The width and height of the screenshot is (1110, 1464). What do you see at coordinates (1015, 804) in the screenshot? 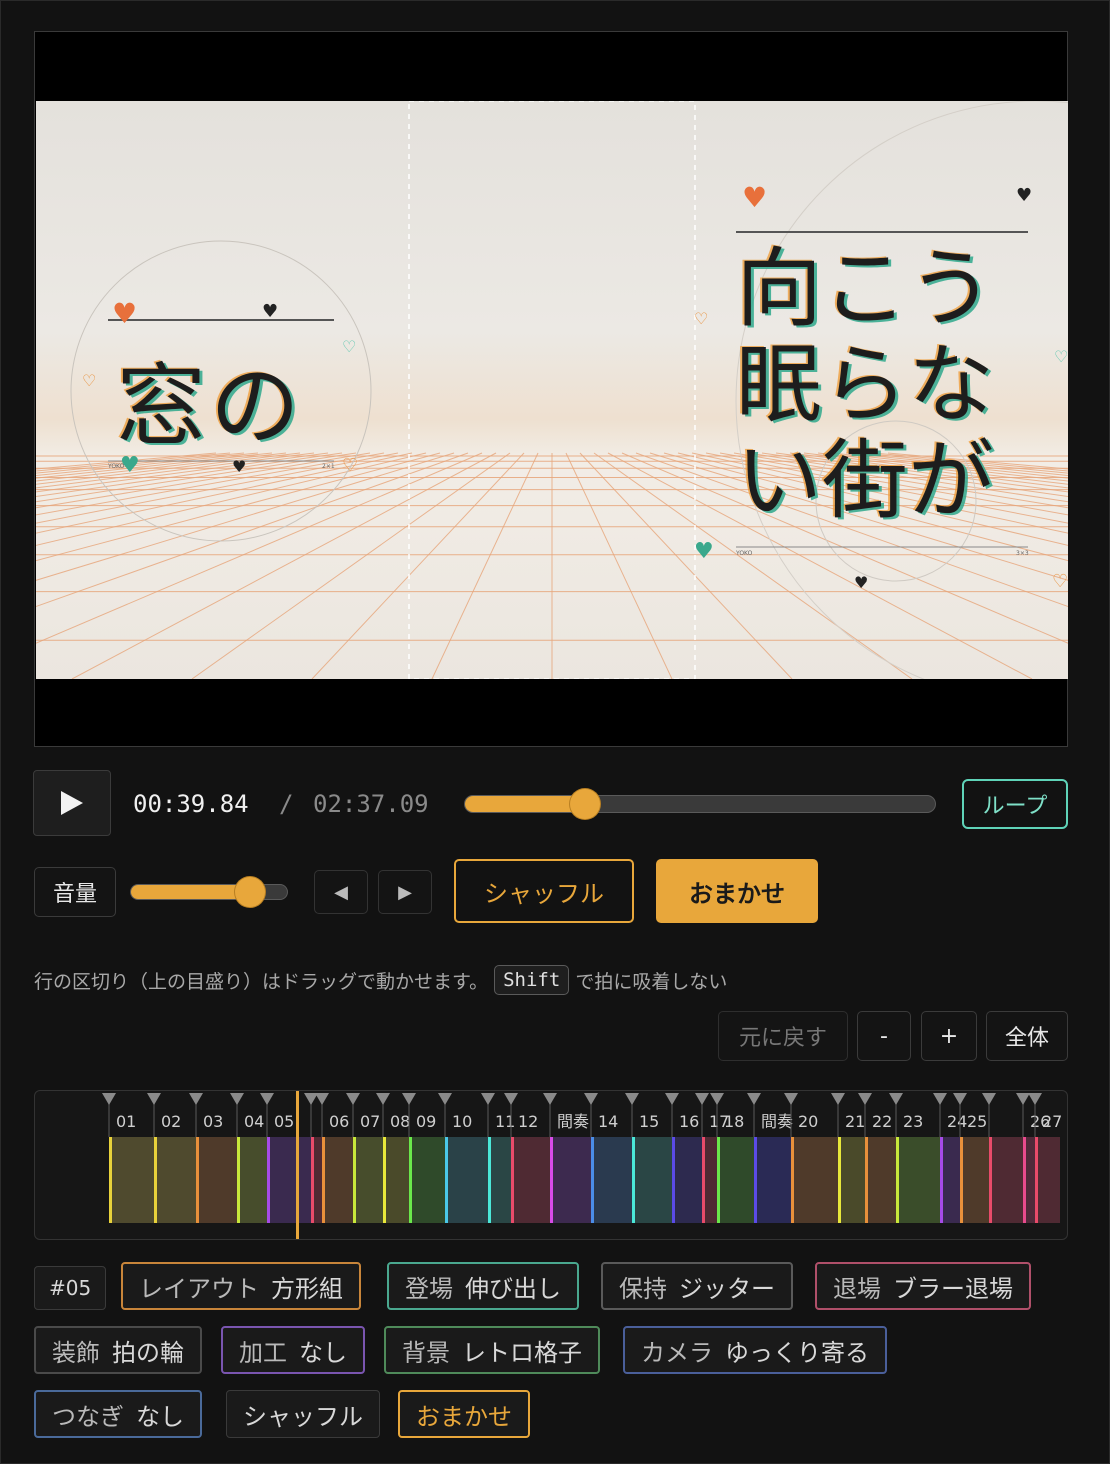
I see `loop-button: ループ` at bounding box center [1015, 804].